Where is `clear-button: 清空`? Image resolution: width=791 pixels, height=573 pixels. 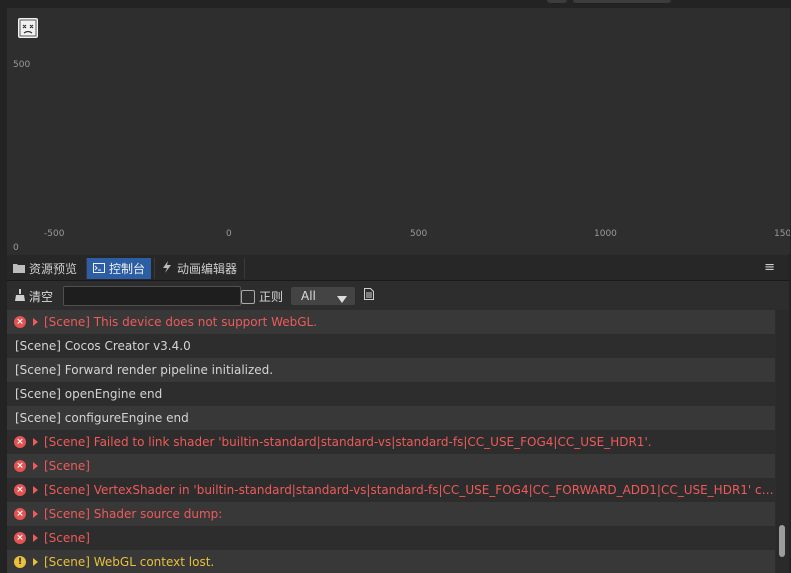
clear-button: 清空 is located at coordinates (34, 296).